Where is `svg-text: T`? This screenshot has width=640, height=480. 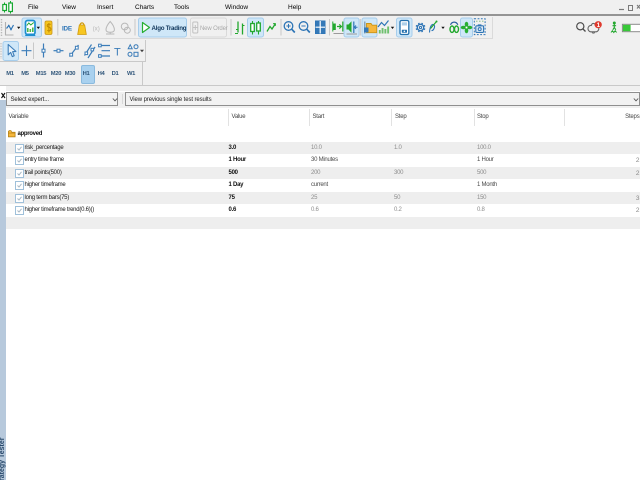 svg-text: T is located at coordinates (117, 53).